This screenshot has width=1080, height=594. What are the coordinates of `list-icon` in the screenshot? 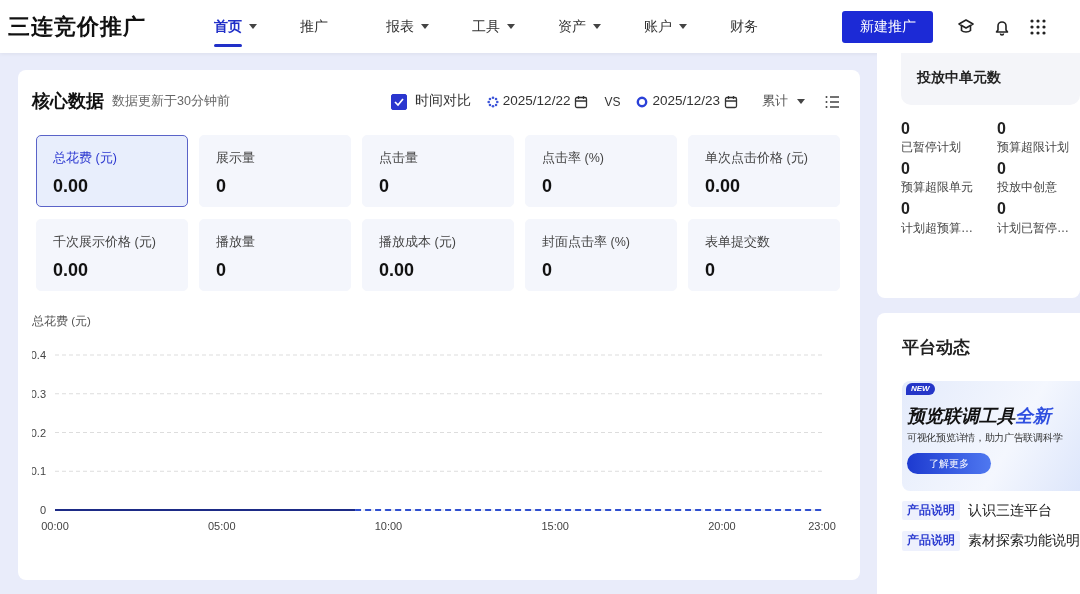 It's located at (832, 101).